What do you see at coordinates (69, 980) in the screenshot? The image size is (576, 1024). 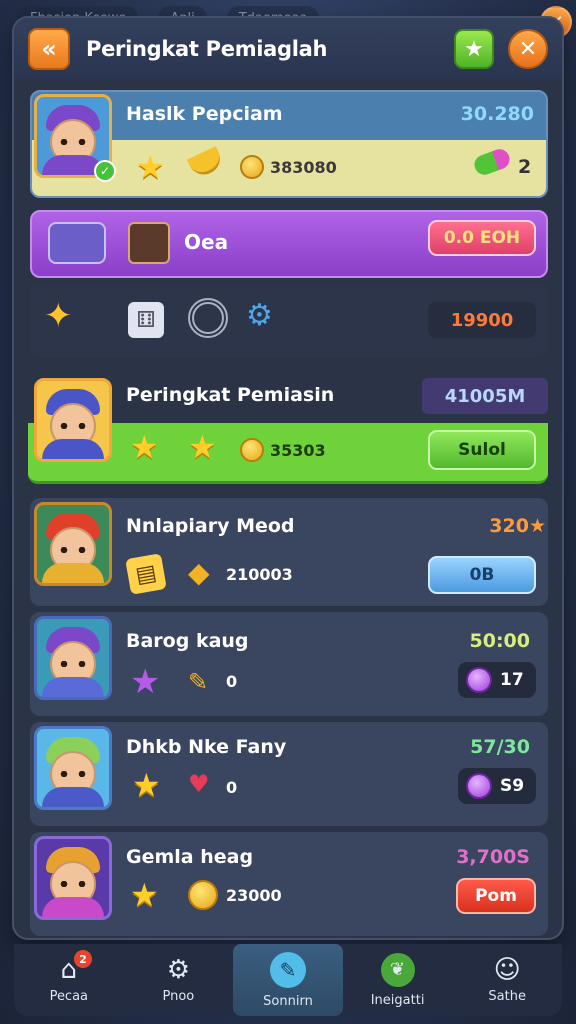 I see `nav-item-home: ⌂ 2 Pecaa` at bounding box center [69, 980].